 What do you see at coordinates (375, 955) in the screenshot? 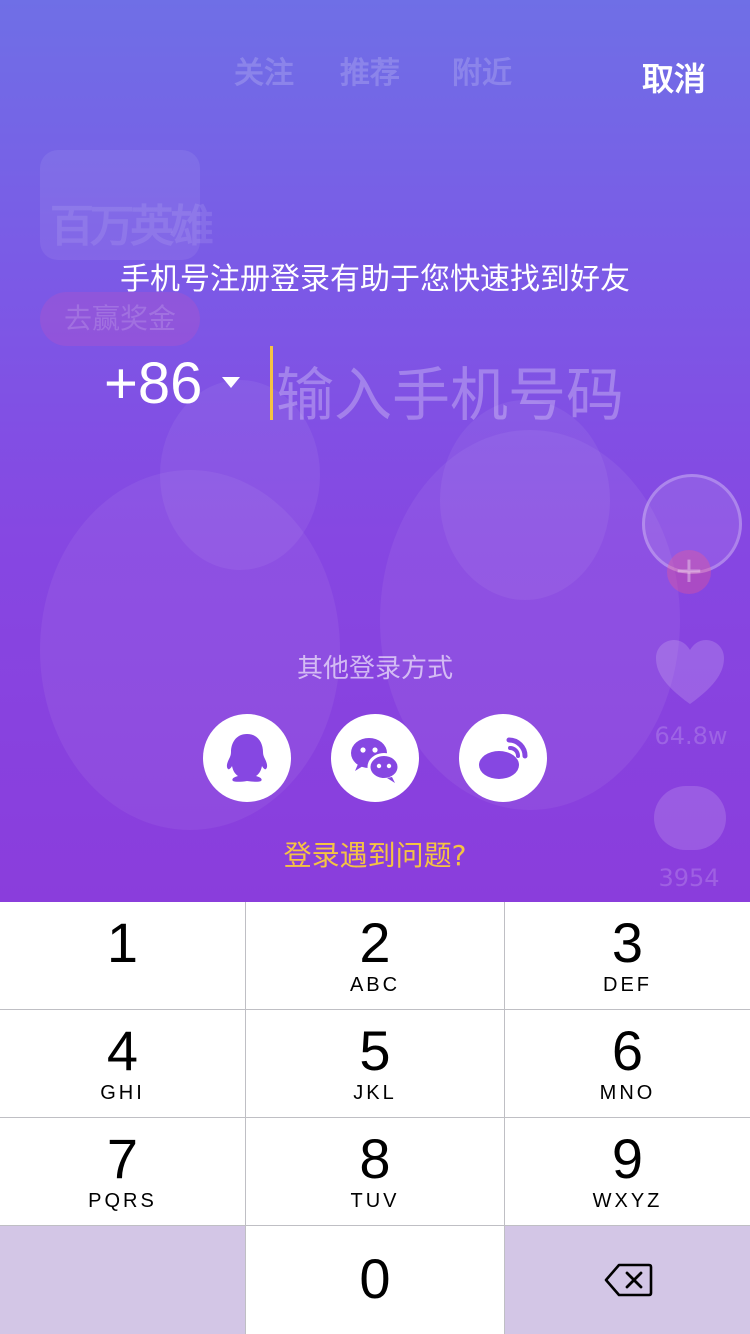
I see `keypad-key-2: 2 ABC` at bounding box center [375, 955].